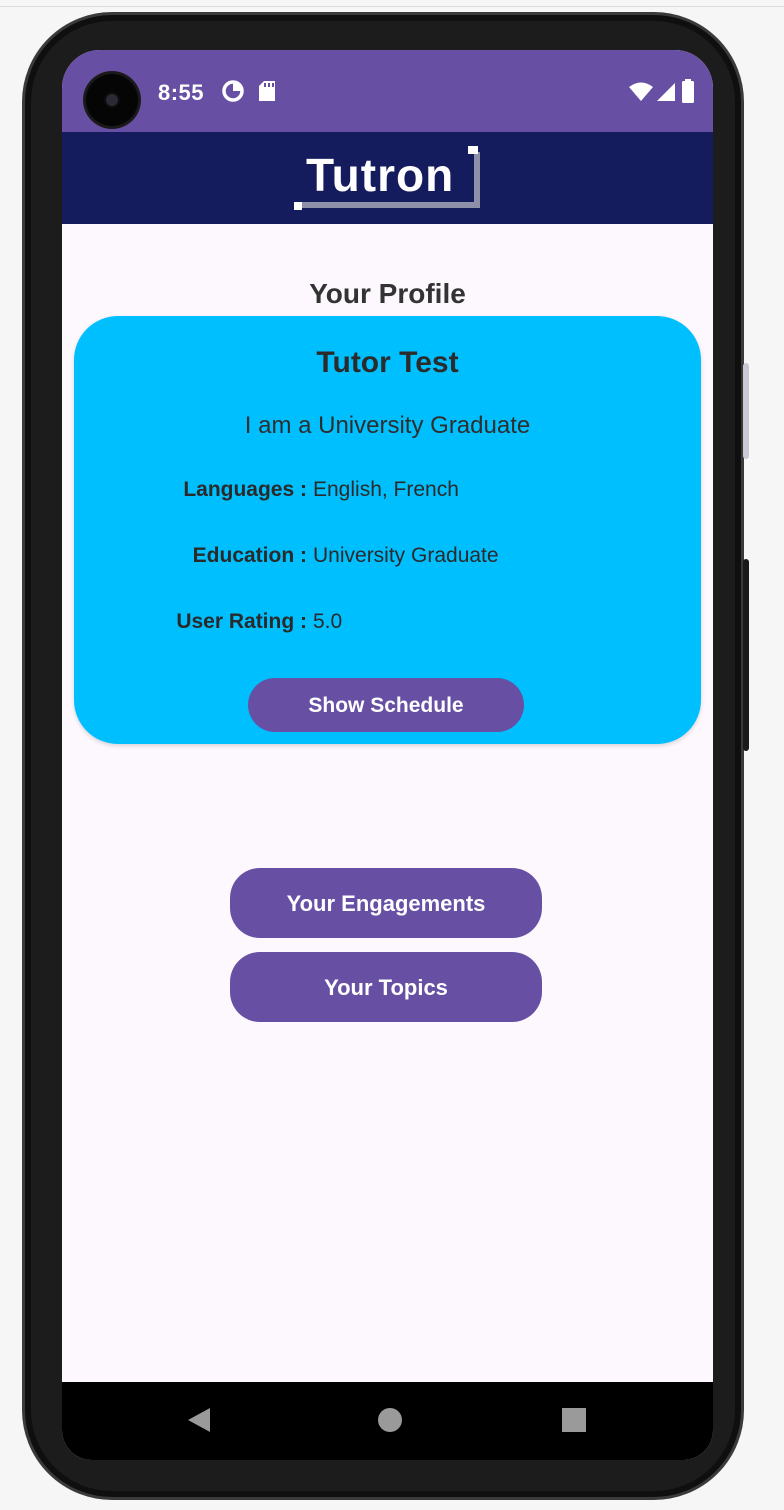 This screenshot has width=784, height=1510. Describe the element at coordinates (386, 489) in the screenshot. I see `languages-value: English, French` at that location.